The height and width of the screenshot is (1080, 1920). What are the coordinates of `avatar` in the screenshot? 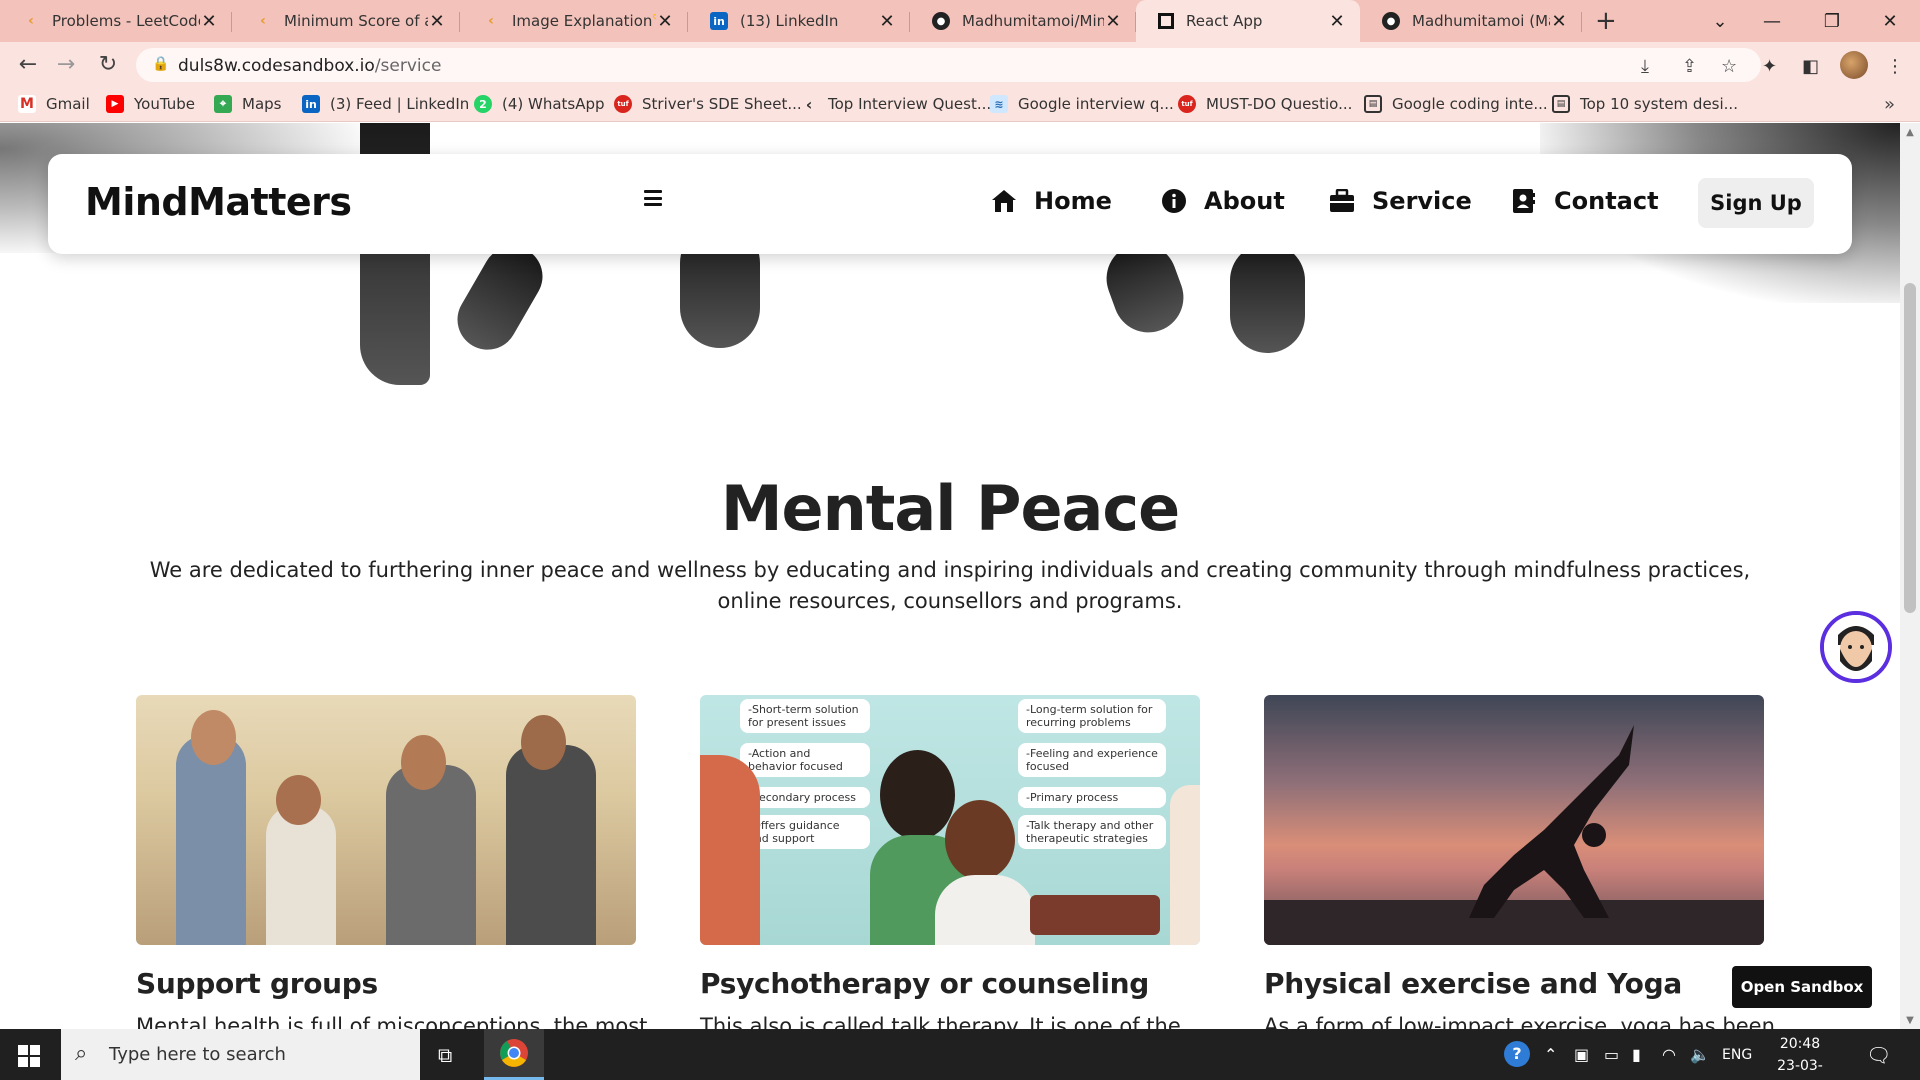 It's located at (1854, 65).